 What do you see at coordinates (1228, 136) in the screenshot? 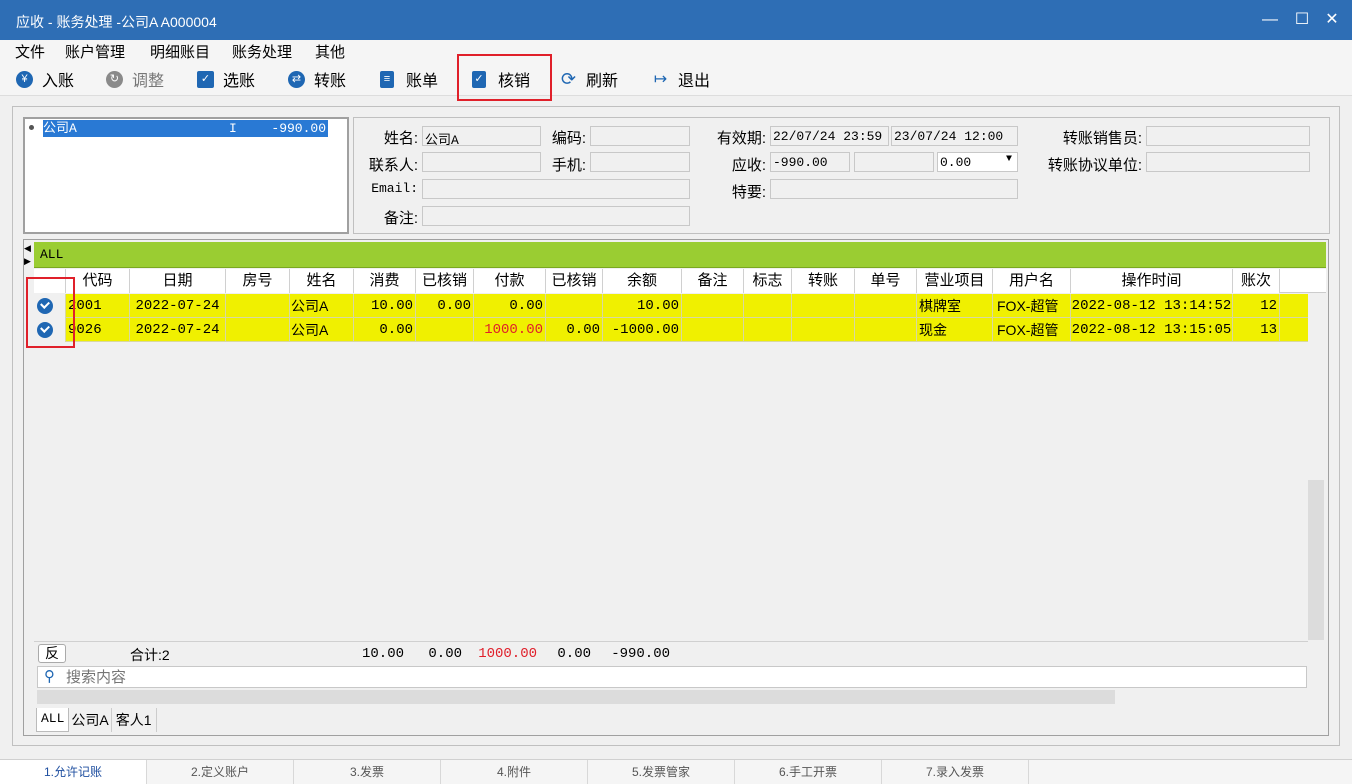
I see `transfer-sales-field` at bounding box center [1228, 136].